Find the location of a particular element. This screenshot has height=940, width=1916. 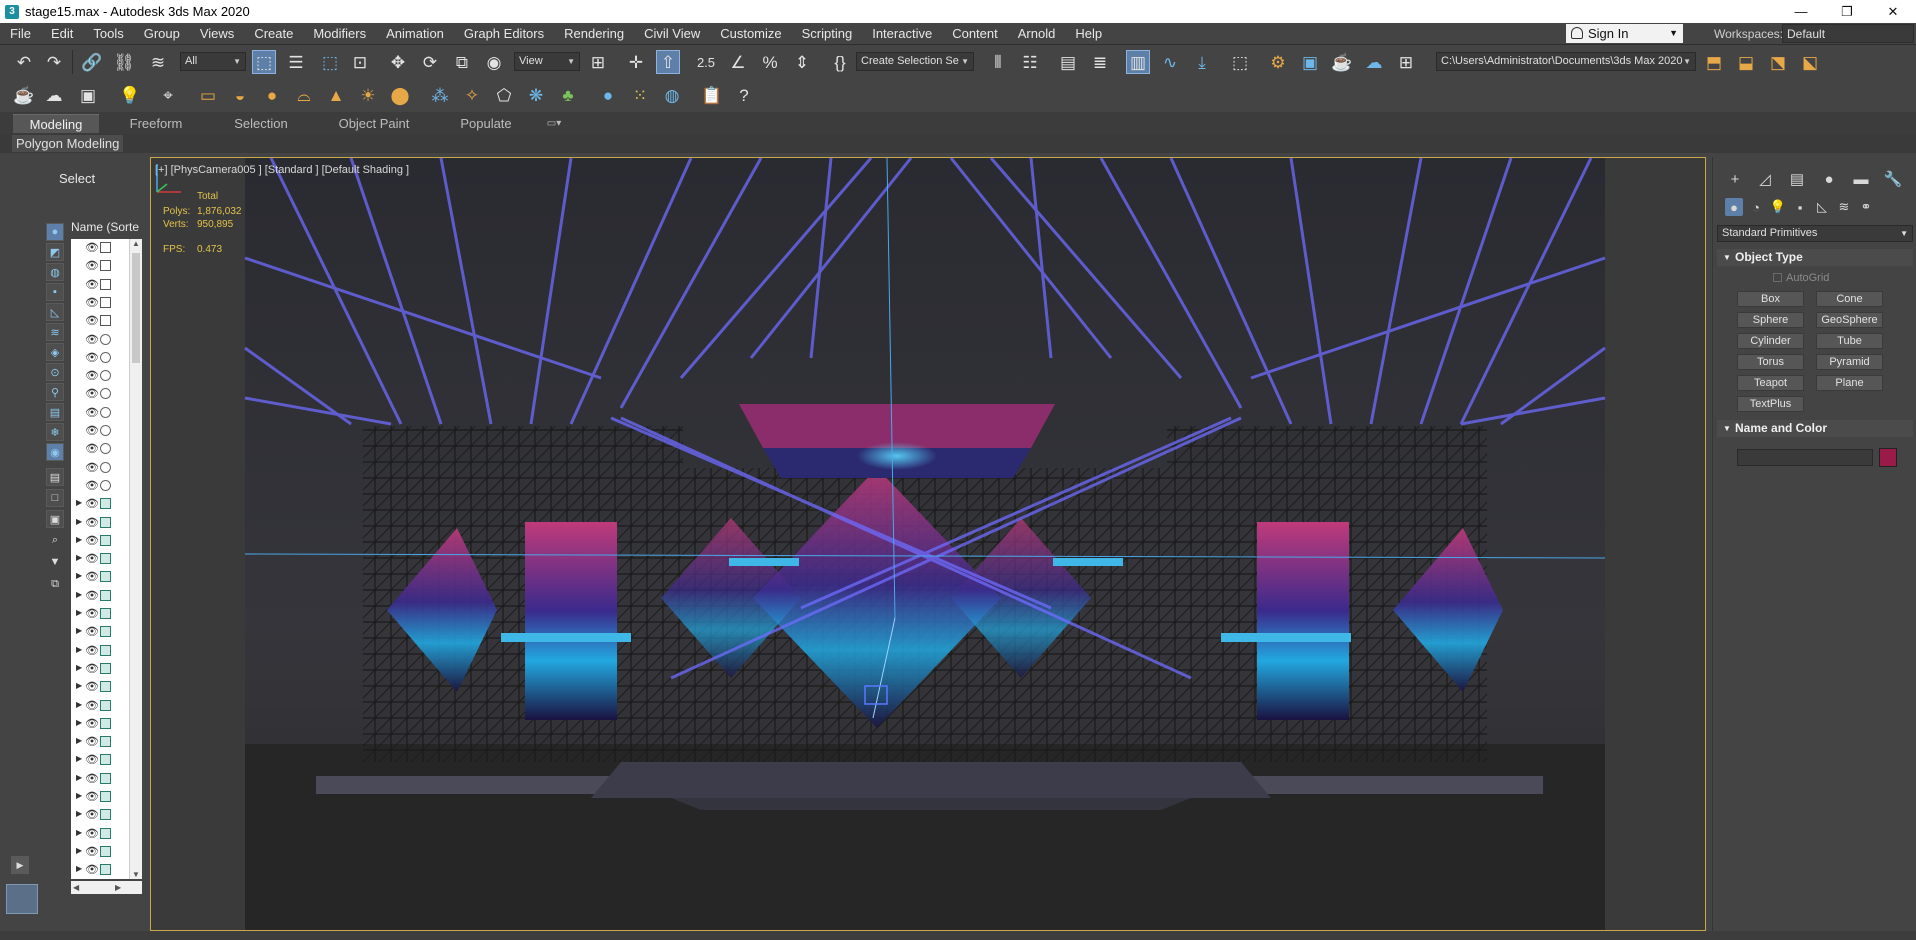

torus-button: Torus is located at coordinates (1770, 362).